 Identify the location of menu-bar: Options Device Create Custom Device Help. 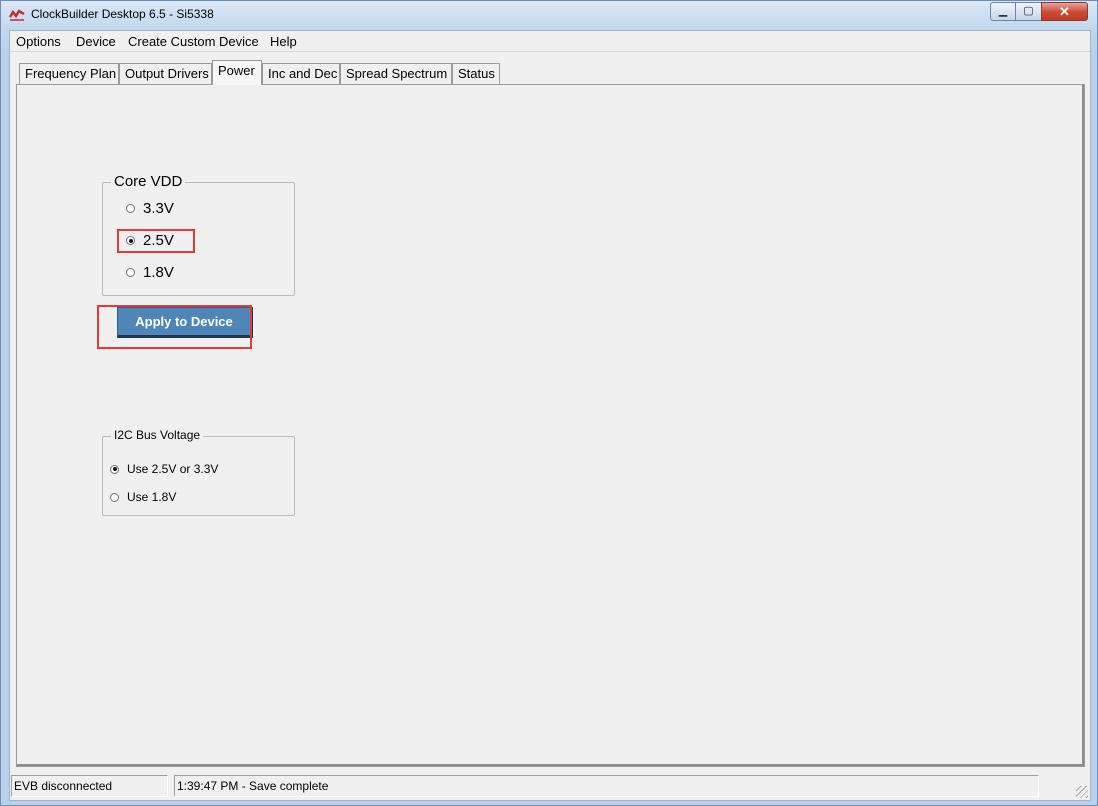
(550, 41).